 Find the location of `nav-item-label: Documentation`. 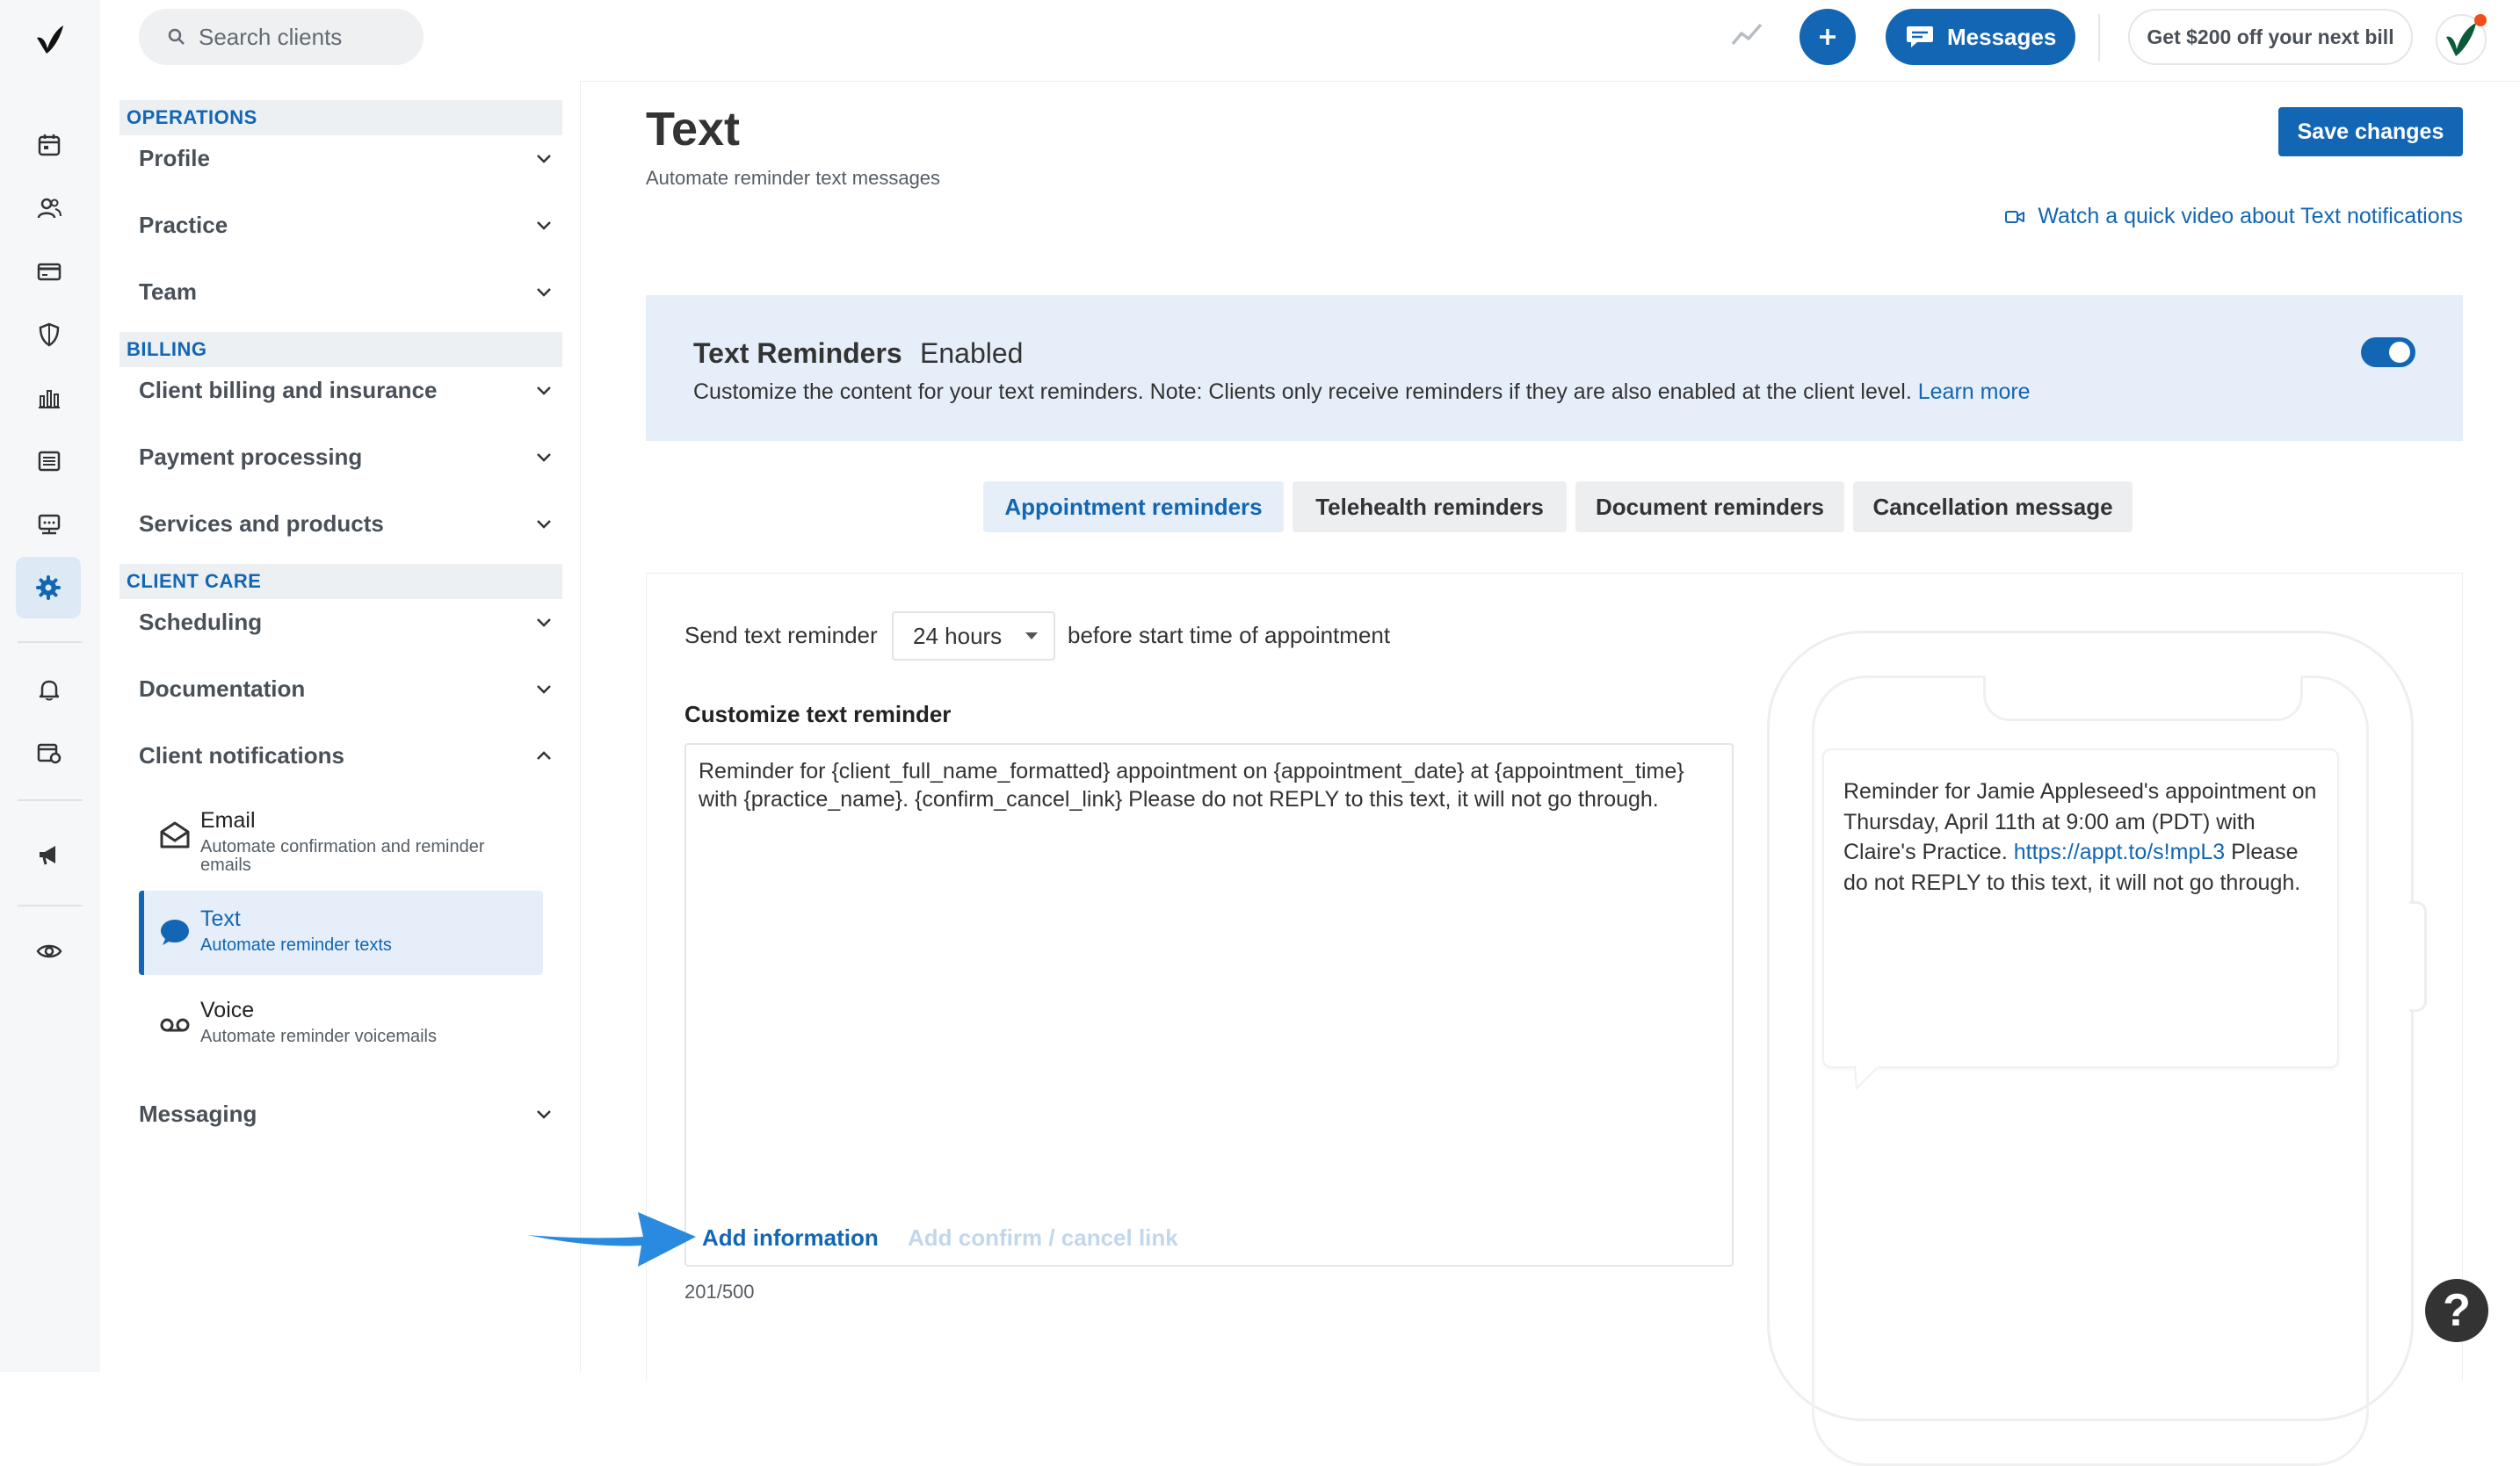

nav-item-label: Documentation is located at coordinates (222, 688).